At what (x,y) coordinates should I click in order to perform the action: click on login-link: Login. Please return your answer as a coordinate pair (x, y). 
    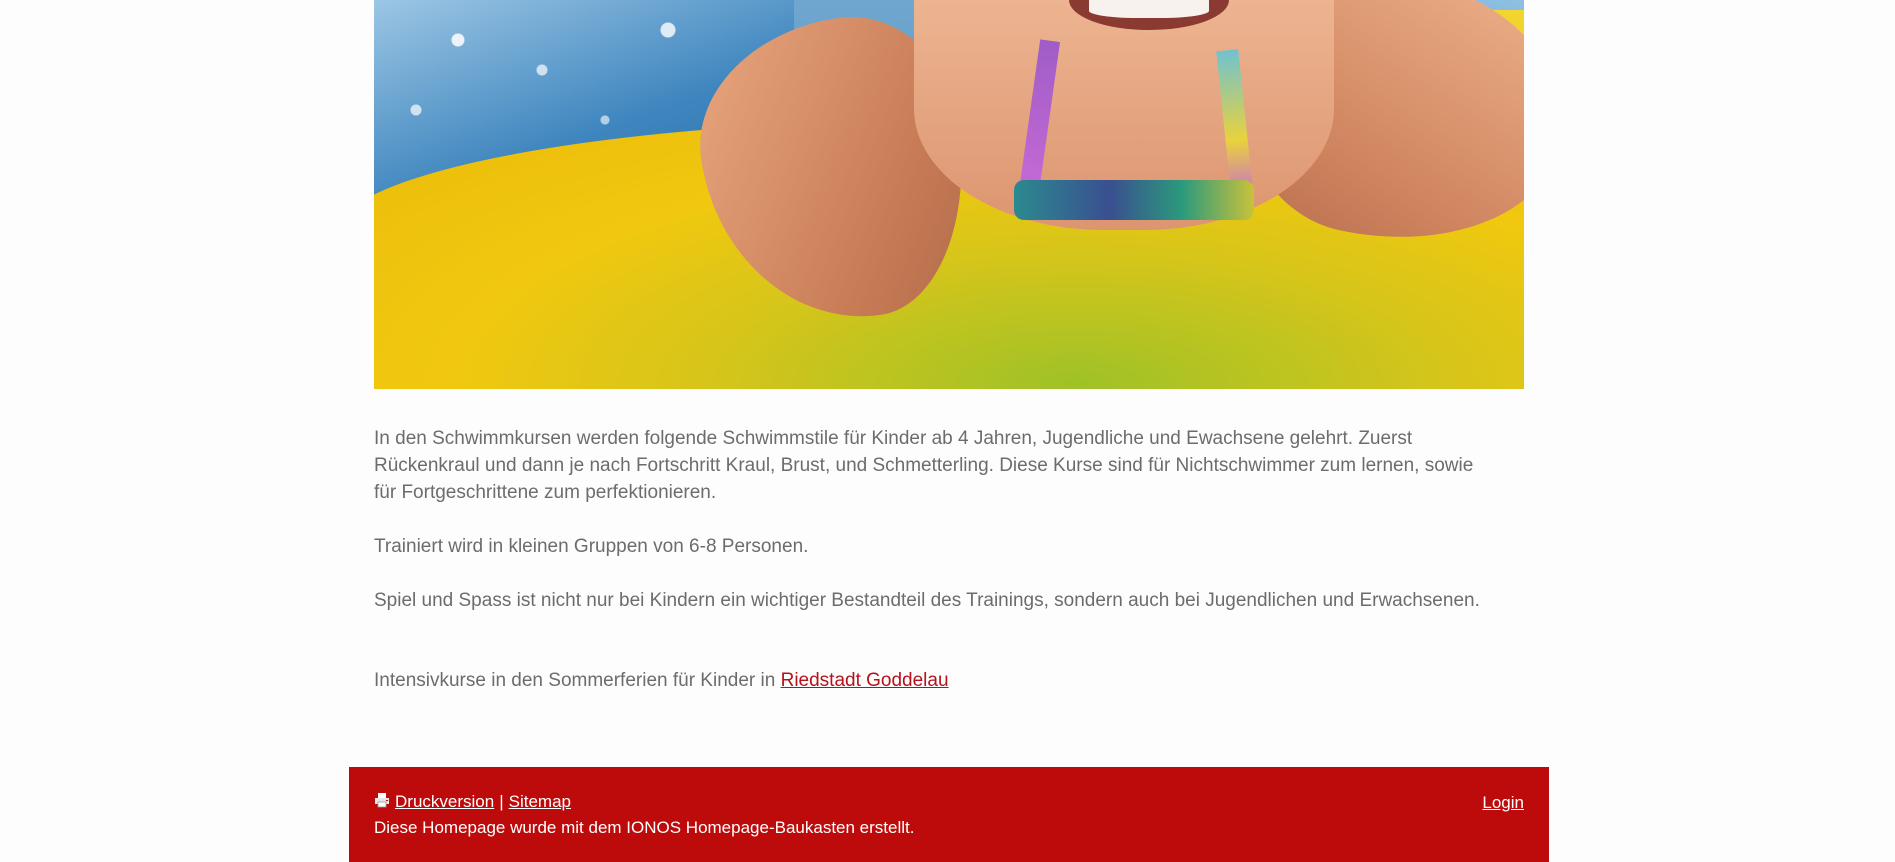
    Looking at the image, I should click on (1503, 803).